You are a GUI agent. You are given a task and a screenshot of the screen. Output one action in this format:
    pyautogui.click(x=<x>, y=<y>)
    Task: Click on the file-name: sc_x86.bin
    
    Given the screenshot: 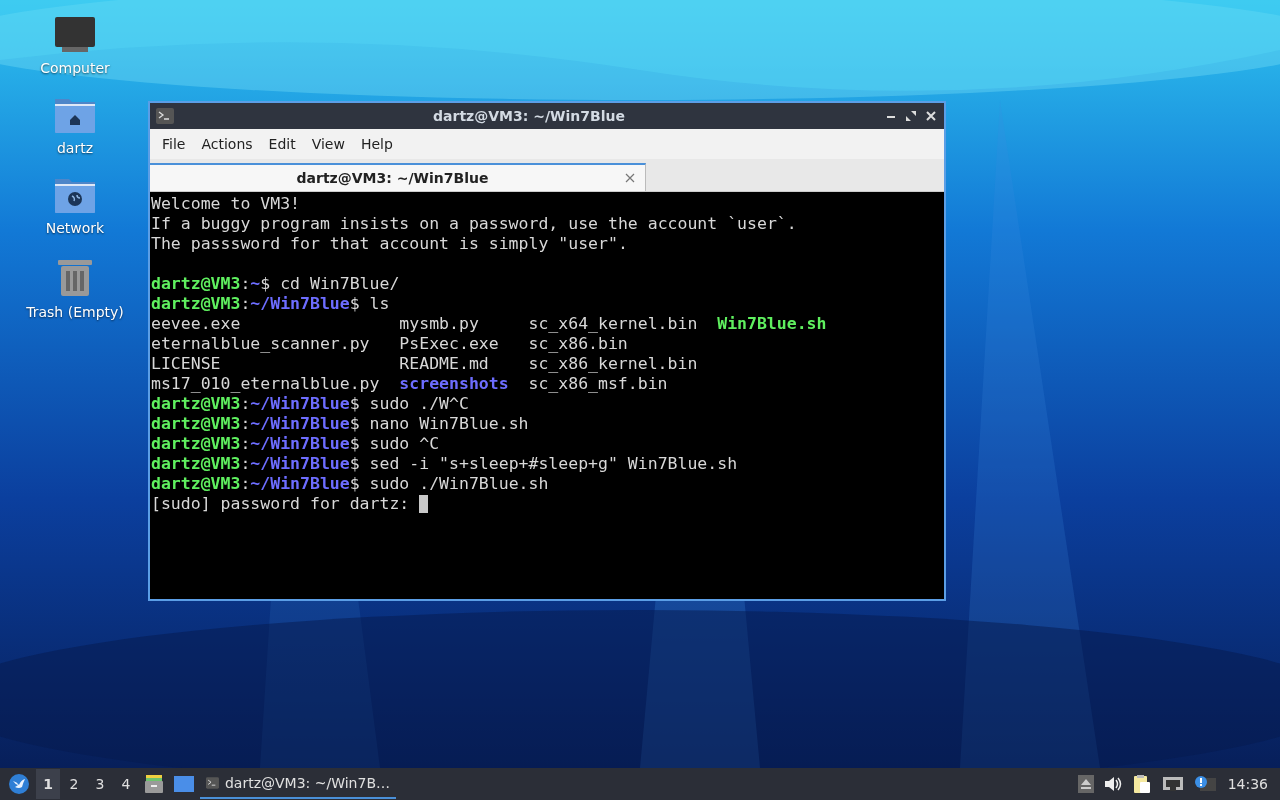 What is the action you would take?
    pyautogui.click(x=578, y=343)
    